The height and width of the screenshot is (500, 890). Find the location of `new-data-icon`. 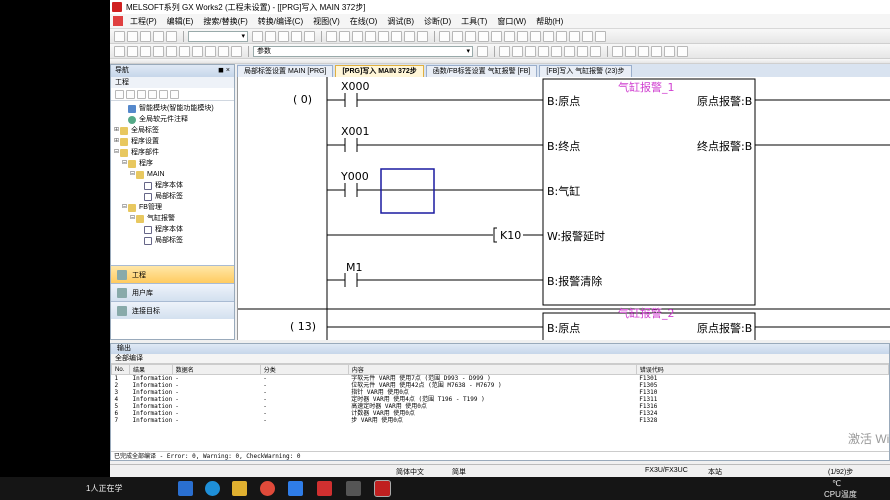

new-data-icon is located at coordinates (119, 94).